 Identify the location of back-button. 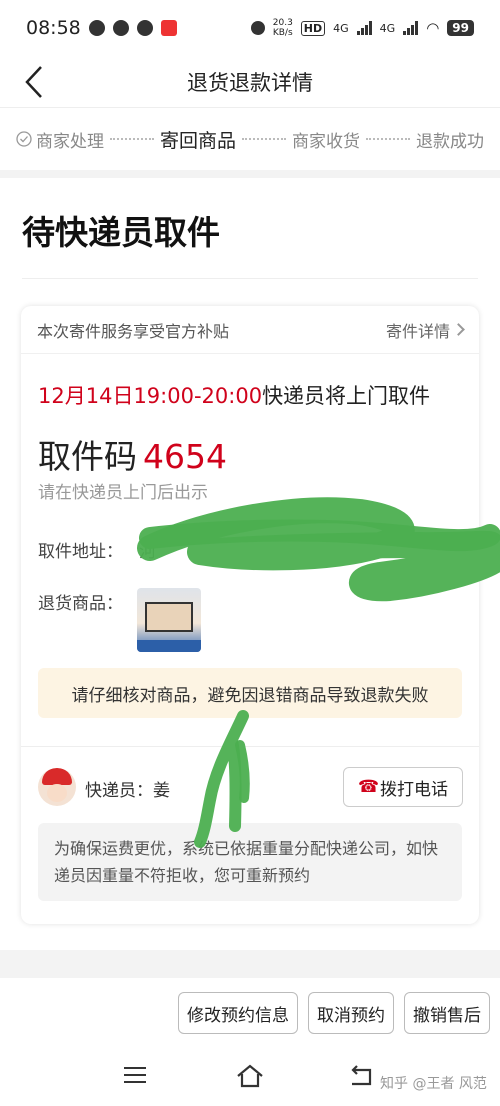
(34, 82).